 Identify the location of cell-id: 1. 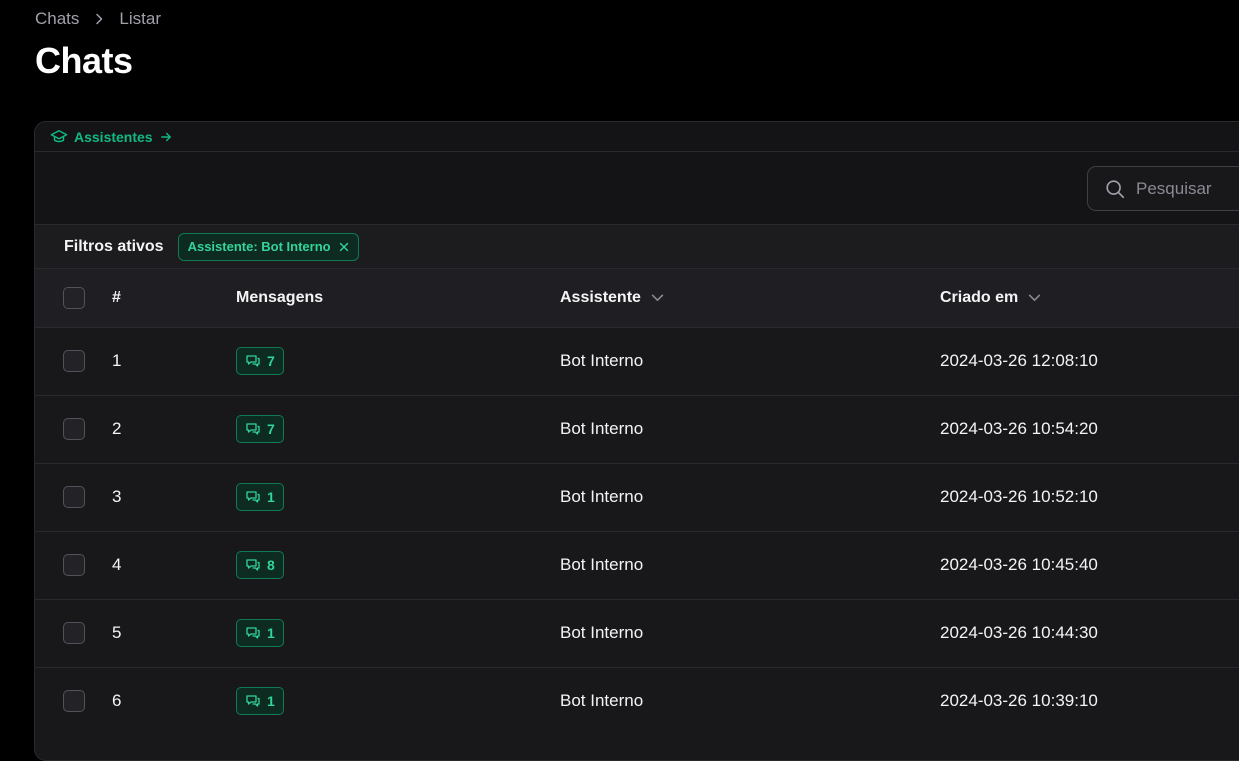
(117, 360).